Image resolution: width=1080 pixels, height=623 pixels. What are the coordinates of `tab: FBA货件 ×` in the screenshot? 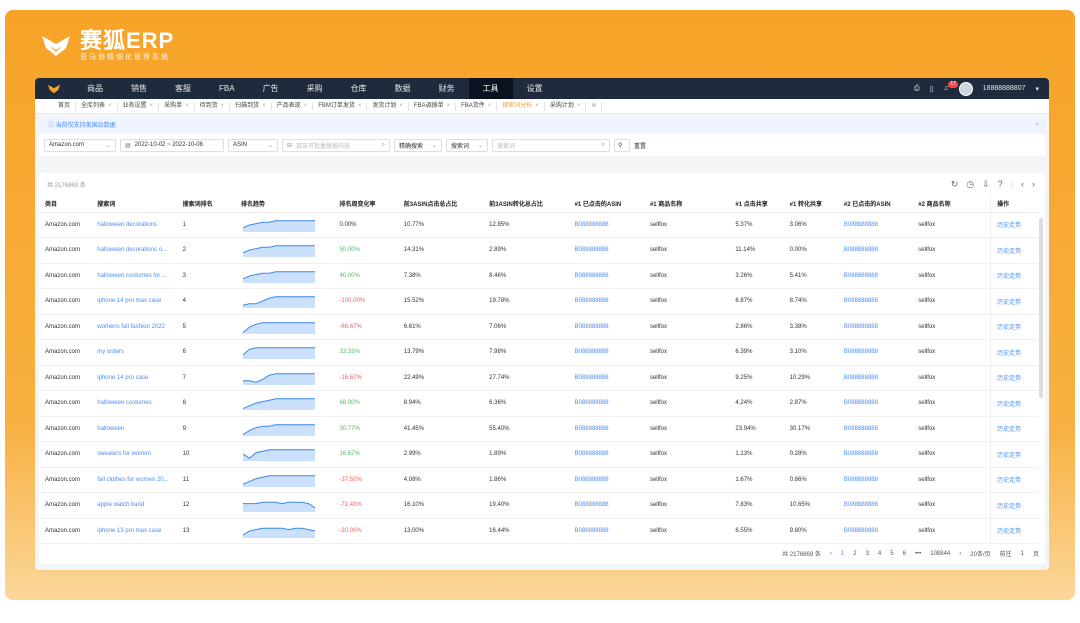 It's located at (477, 106).